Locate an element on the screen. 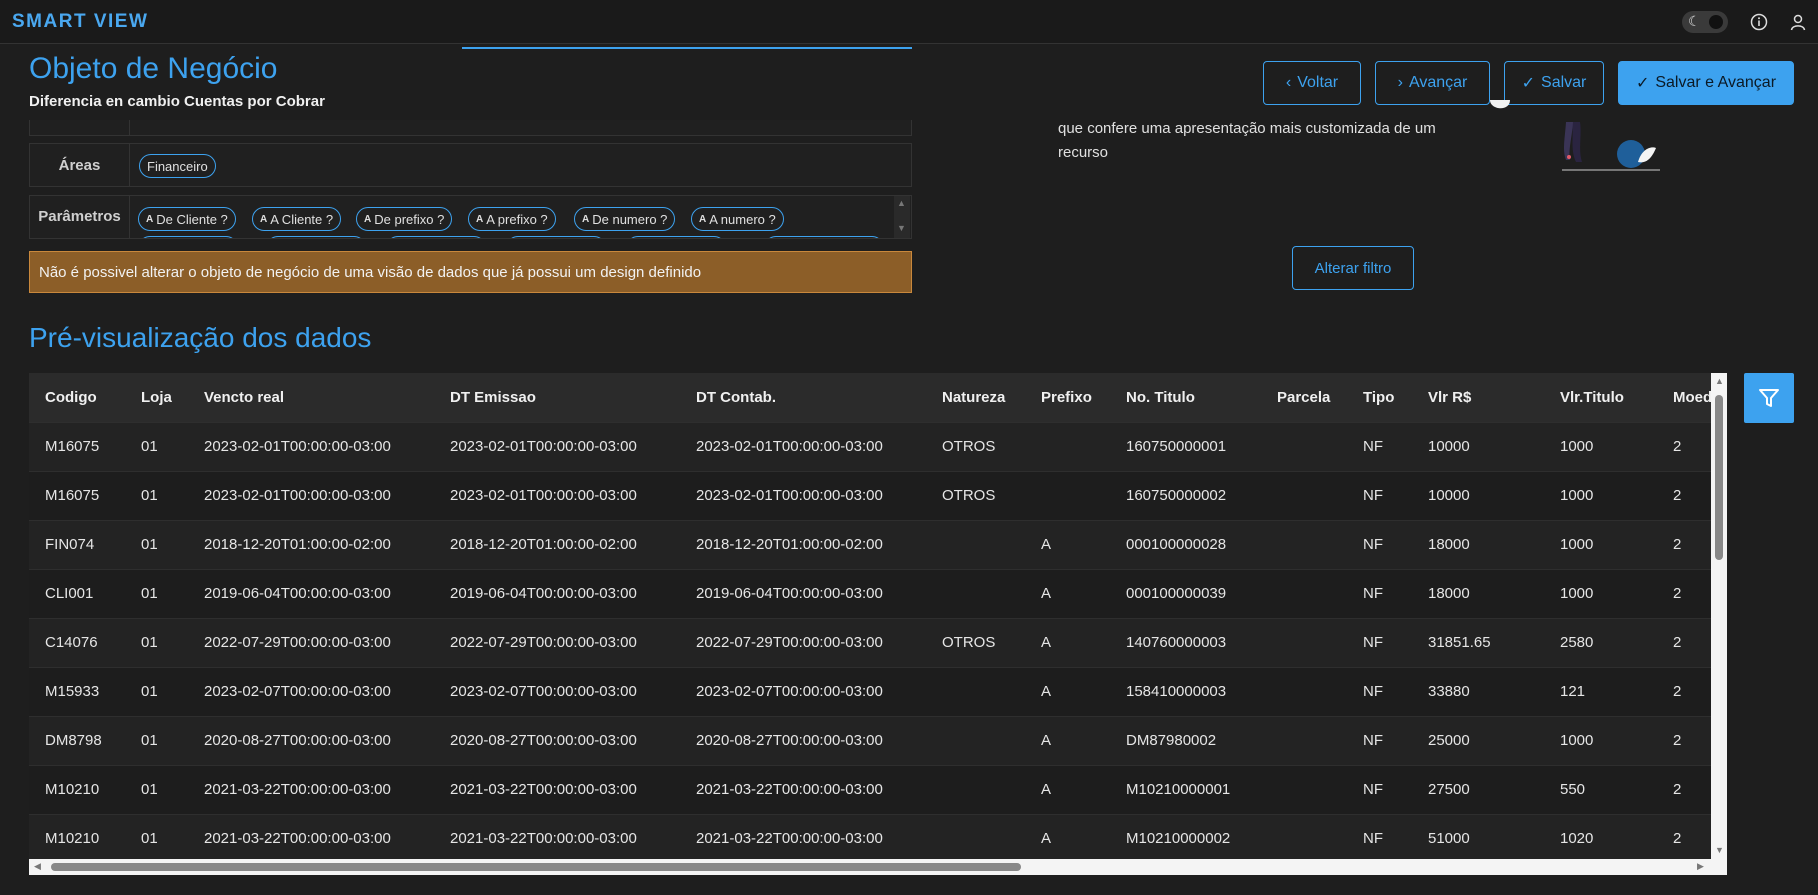 This screenshot has height=895, width=1818. param-chip: A De numero ? is located at coordinates (625, 219).